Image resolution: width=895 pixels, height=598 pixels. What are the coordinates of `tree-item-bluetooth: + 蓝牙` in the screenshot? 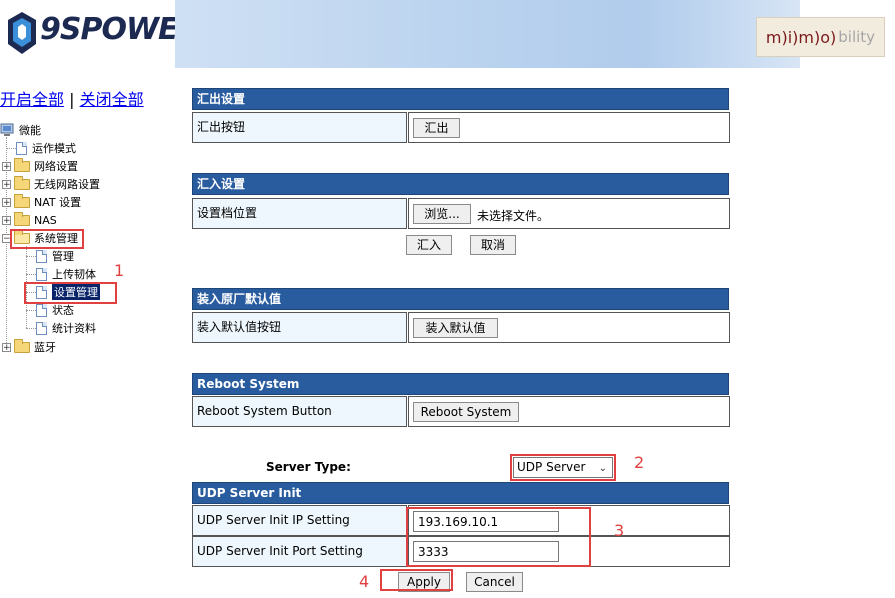 It's located at (29, 347).